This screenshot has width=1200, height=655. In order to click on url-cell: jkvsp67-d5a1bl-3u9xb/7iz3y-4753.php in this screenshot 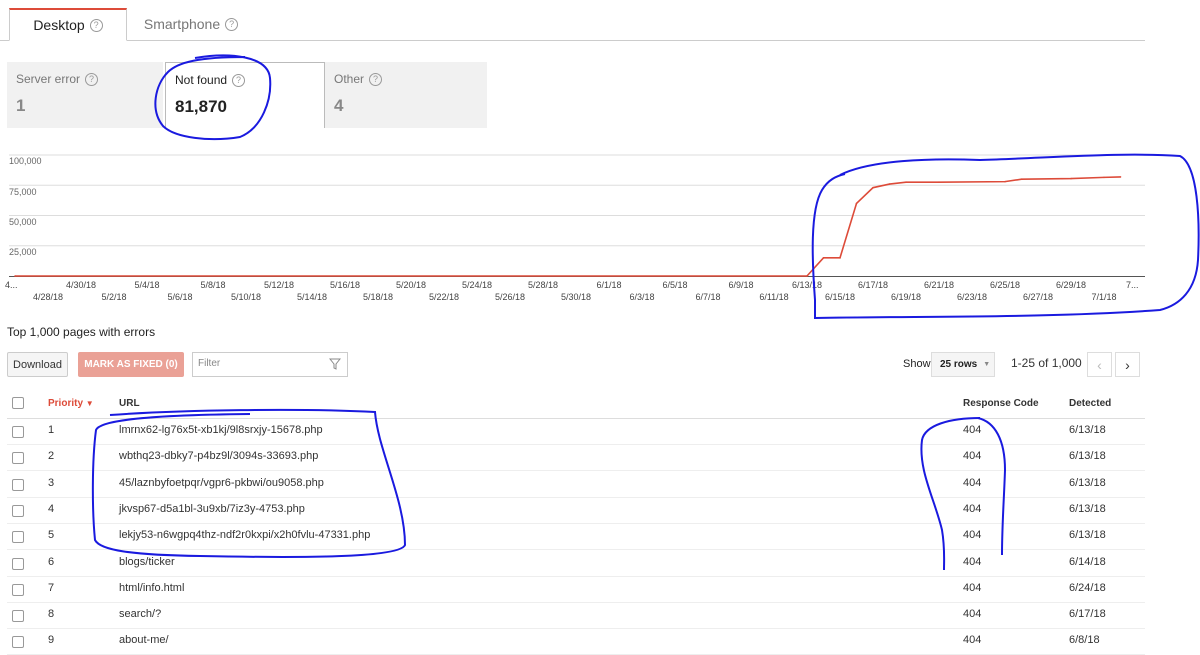, I will do `click(212, 509)`.